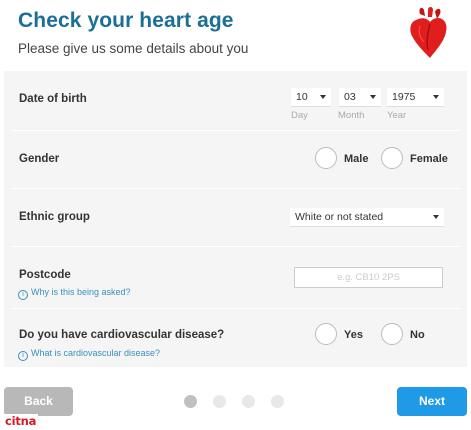 The image size is (471, 430). Describe the element at coordinates (21, 421) in the screenshot. I see `watermark-logo: citna` at that location.